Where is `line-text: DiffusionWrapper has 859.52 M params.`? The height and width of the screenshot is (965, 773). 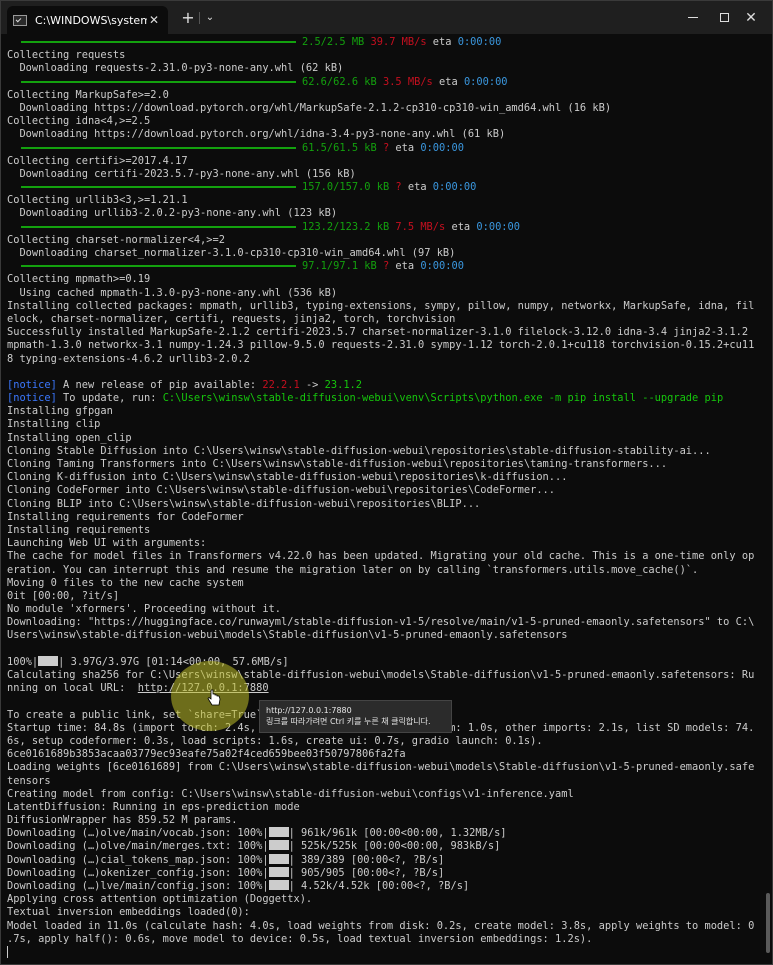 line-text: DiffusionWrapper has 859.52 M params. is located at coordinates (122, 820).